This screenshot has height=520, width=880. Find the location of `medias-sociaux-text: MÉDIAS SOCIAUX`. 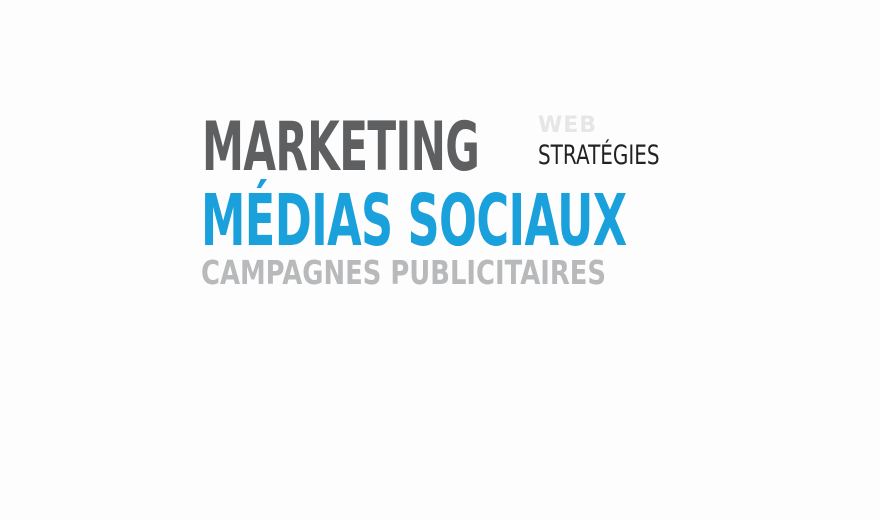

medias-sociaux-text: MÉDIAS SOCIAUX is located at coordinates (414, 220).